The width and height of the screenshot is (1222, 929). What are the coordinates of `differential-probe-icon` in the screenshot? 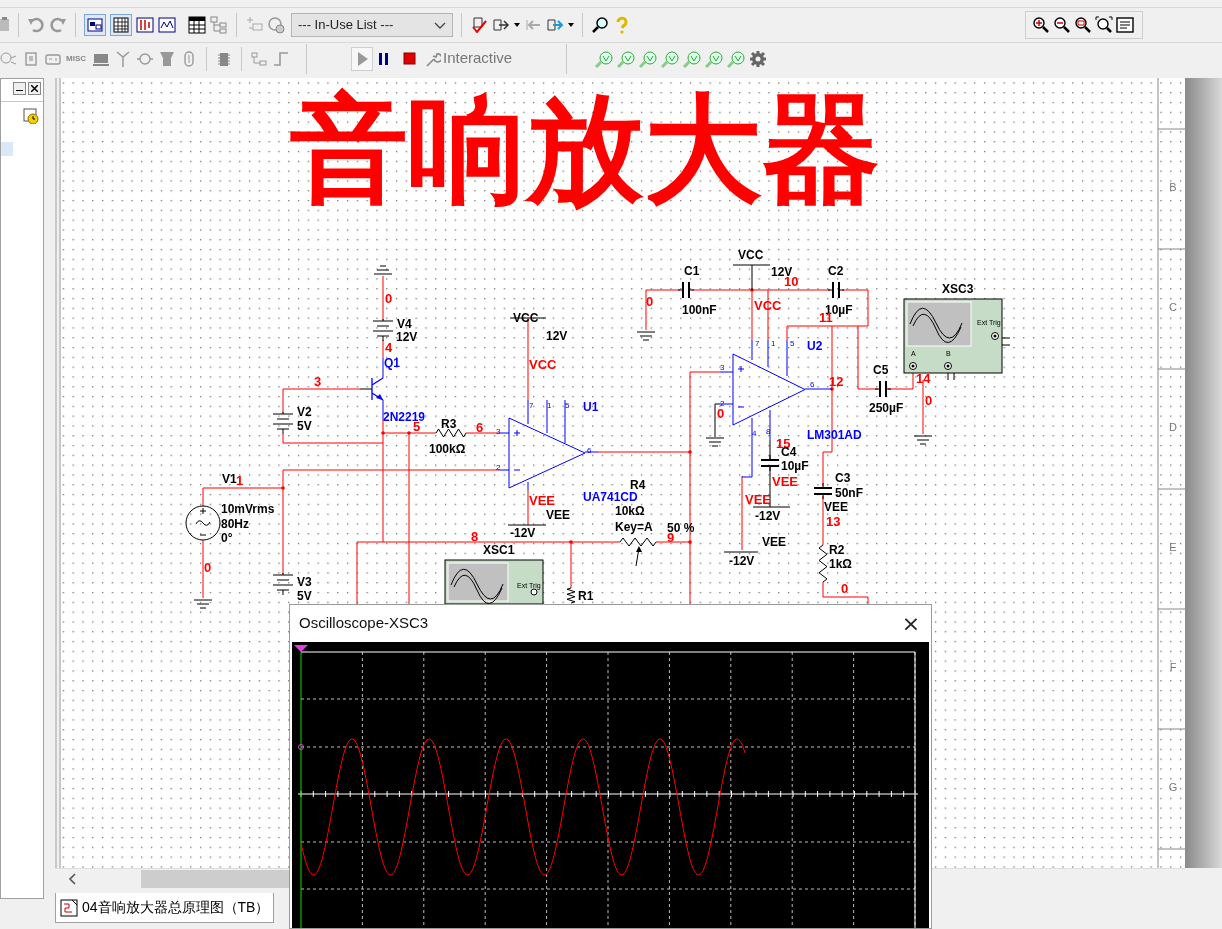 It's located at (670, 58).